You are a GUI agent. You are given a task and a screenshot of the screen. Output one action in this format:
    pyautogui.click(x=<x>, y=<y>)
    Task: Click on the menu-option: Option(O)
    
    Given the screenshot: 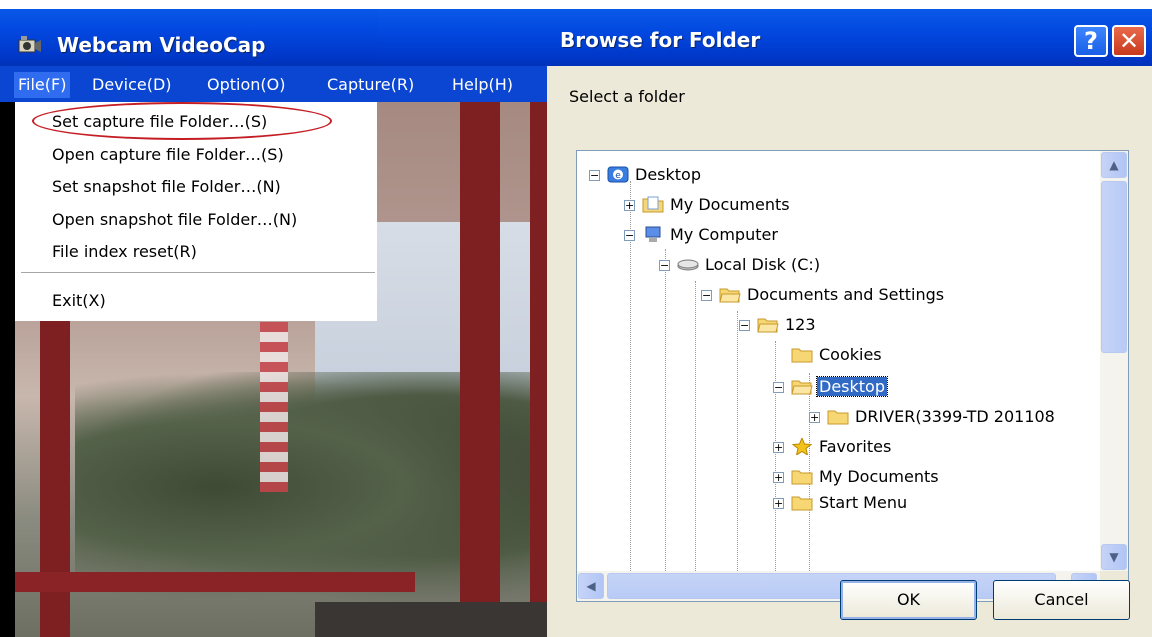 What is the action you would take?
    pyautogui.click(x=246, y=85)
    